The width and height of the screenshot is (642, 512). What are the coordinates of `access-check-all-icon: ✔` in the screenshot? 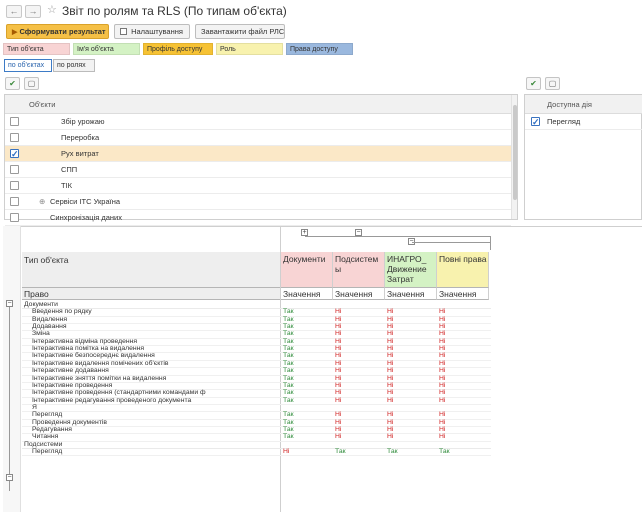 It's located at (533, 83).